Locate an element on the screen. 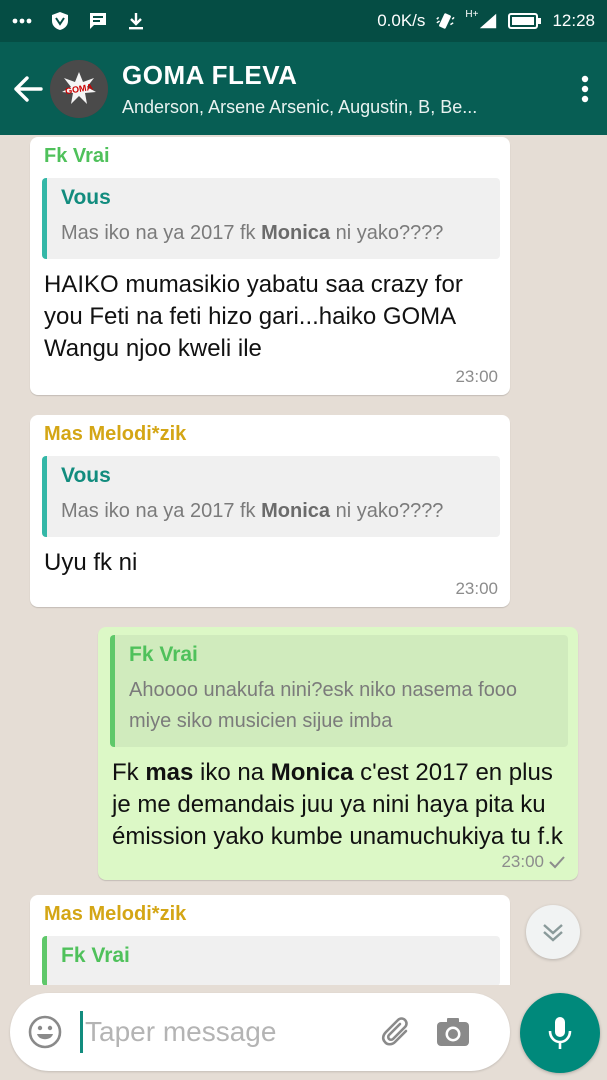  paperclip-icon is located at coordinates (394, 1031).